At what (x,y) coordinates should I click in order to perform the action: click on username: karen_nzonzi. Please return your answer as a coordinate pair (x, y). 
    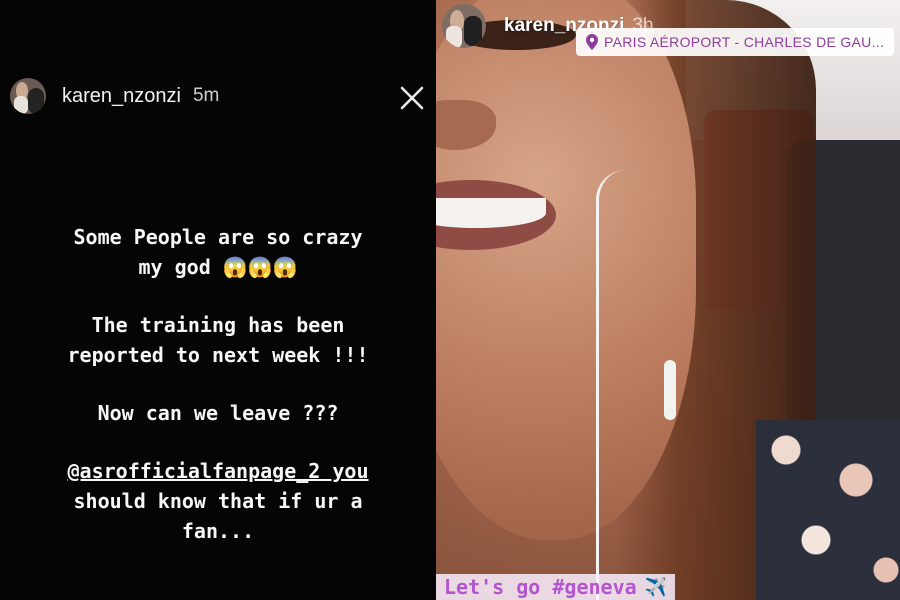
    Looking at the image, I should click on (121, 96).